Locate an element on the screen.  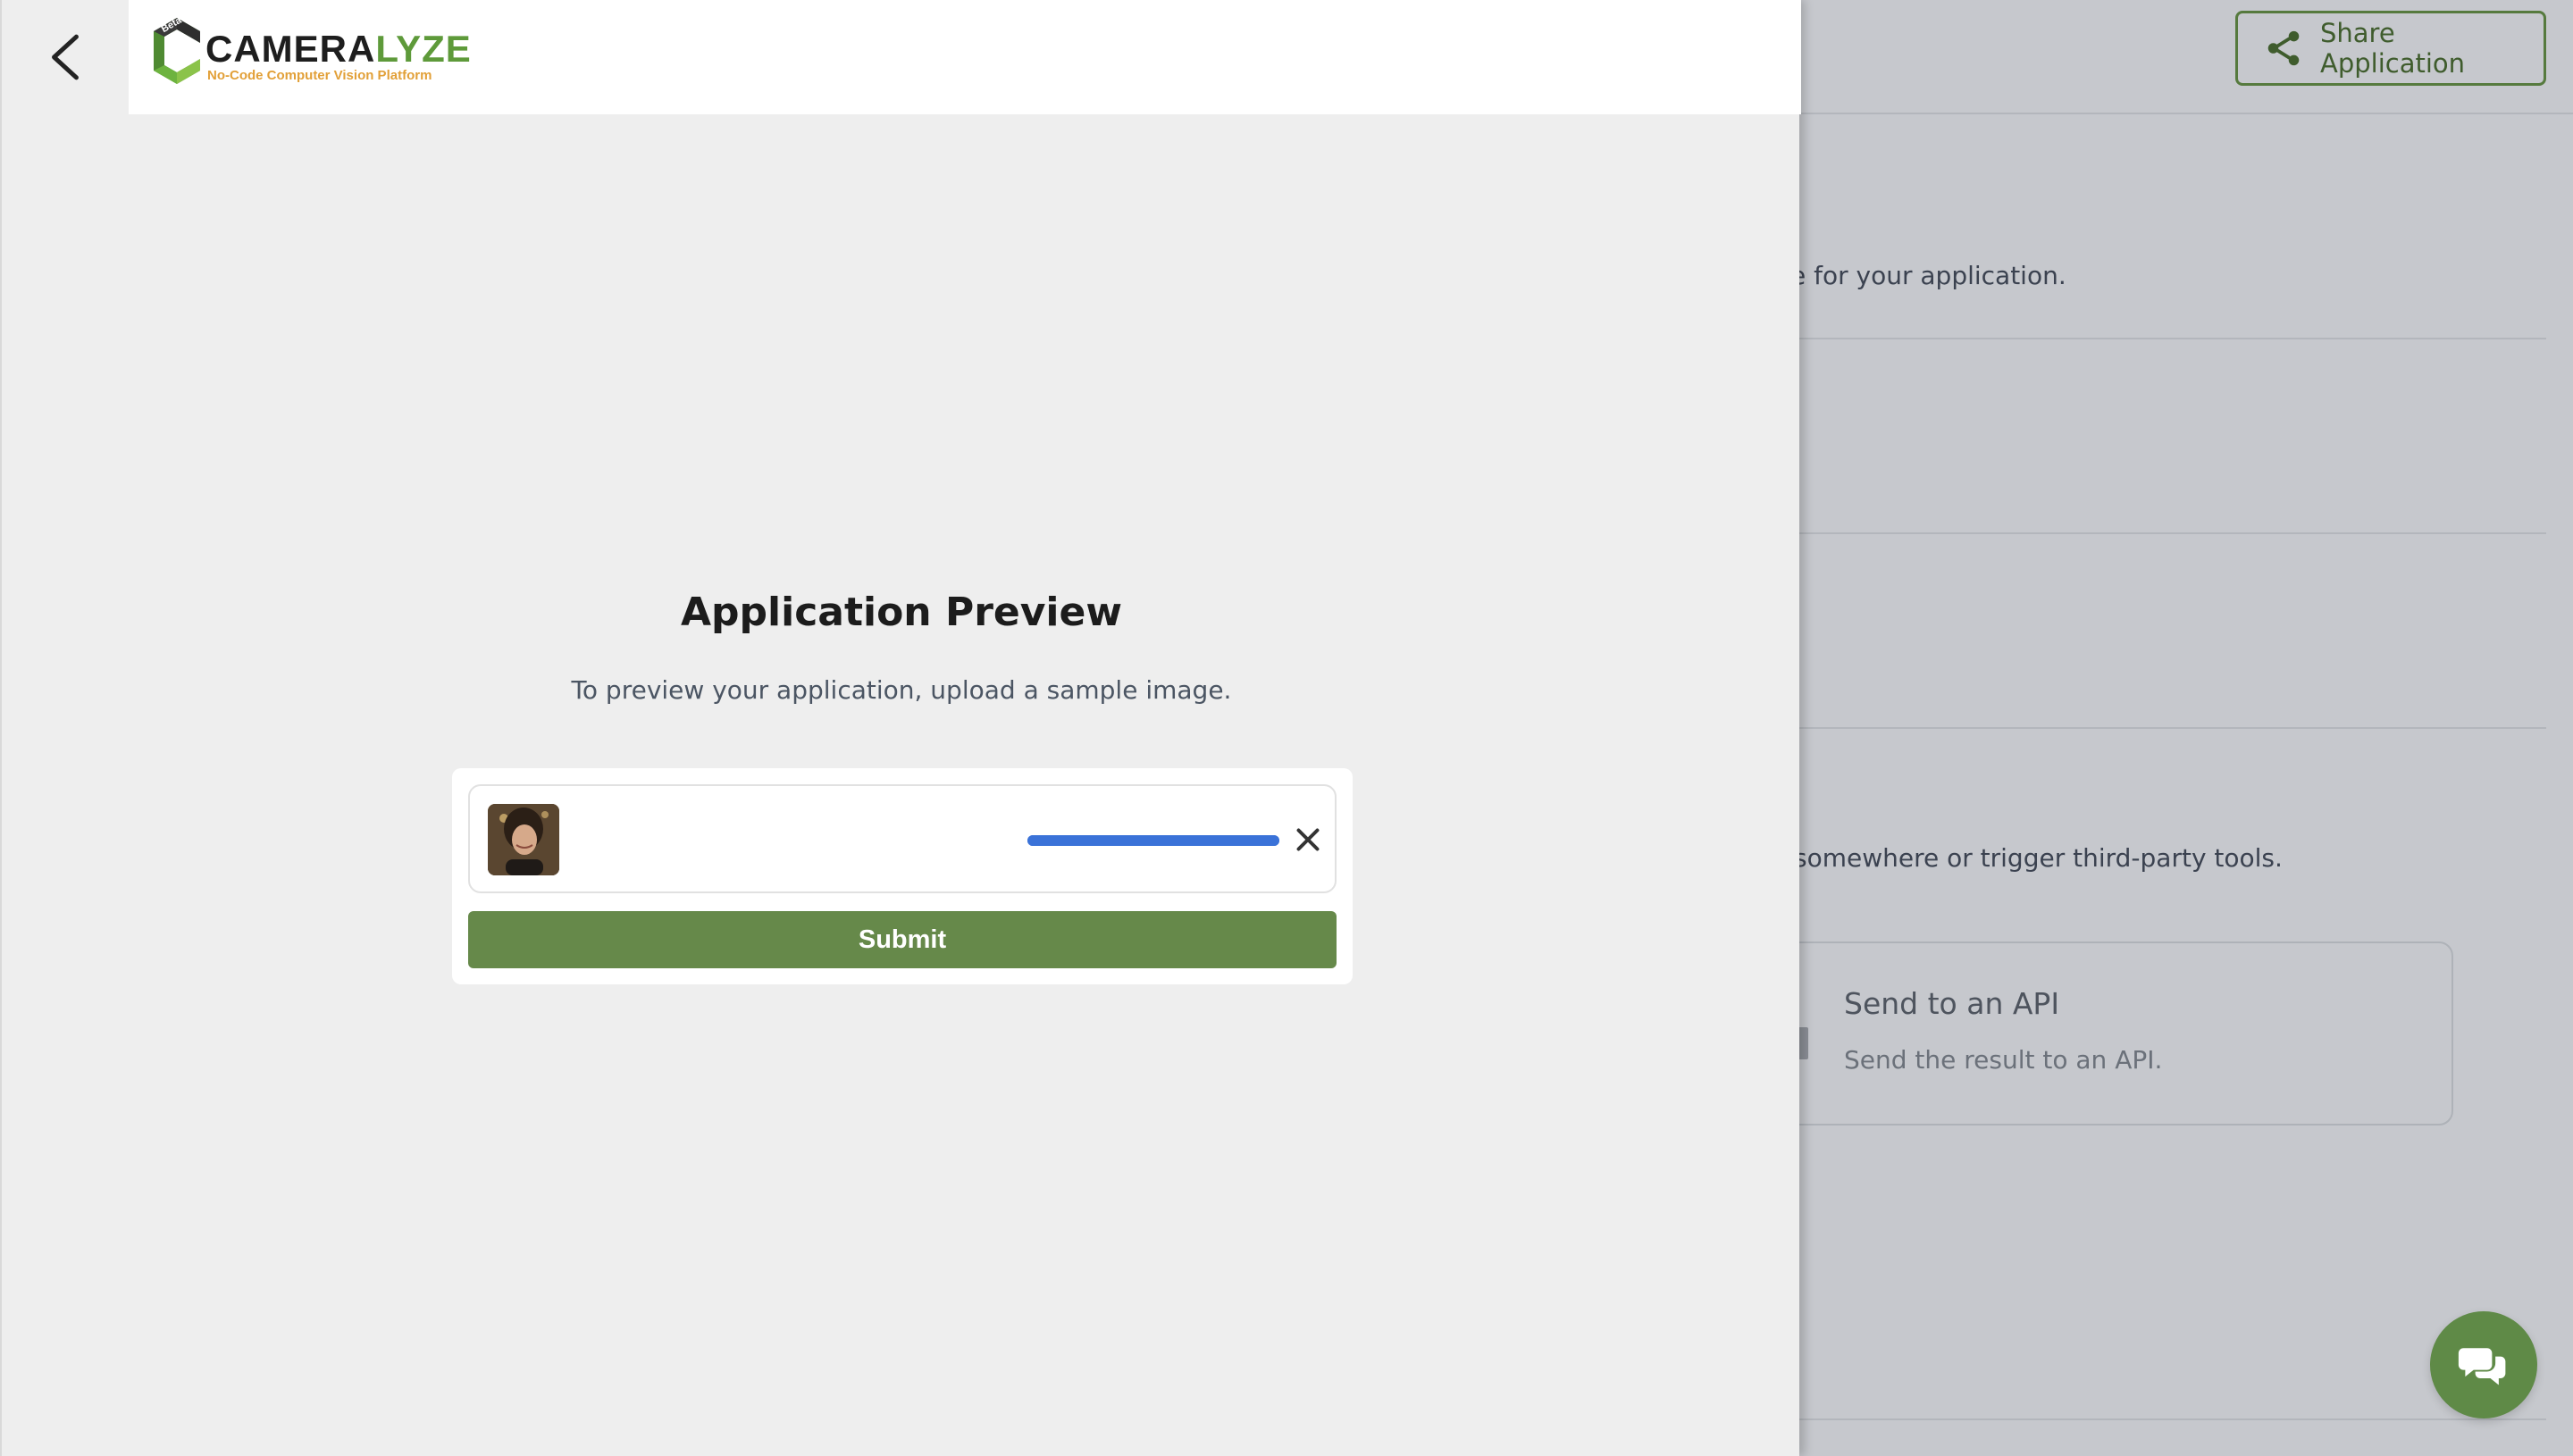
back-button is located at coordinates (65, 57).